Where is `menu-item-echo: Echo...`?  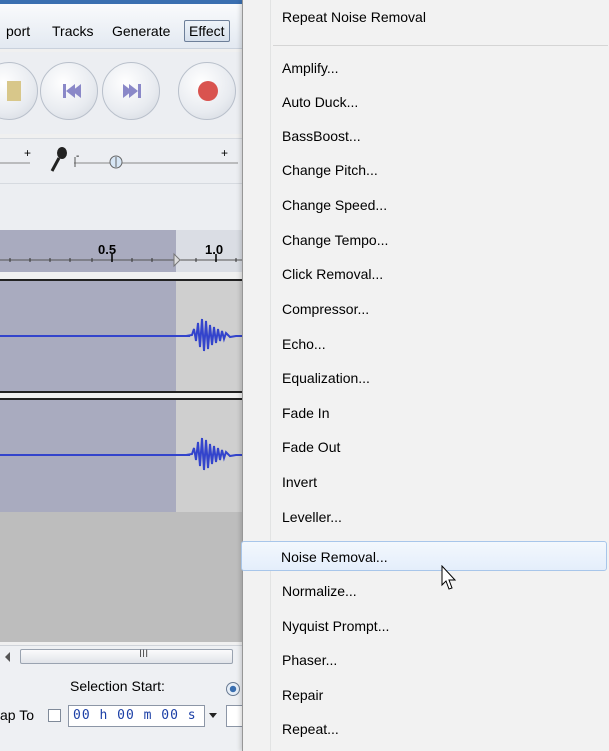
menu-item-echo: Echo... is located at coordinates (425, 344).